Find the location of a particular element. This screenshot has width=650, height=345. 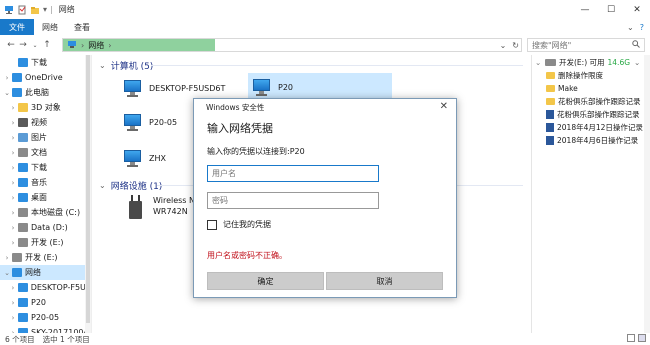

sidebar-item: › SKY-20171004I is located at coordinates (45, 329).